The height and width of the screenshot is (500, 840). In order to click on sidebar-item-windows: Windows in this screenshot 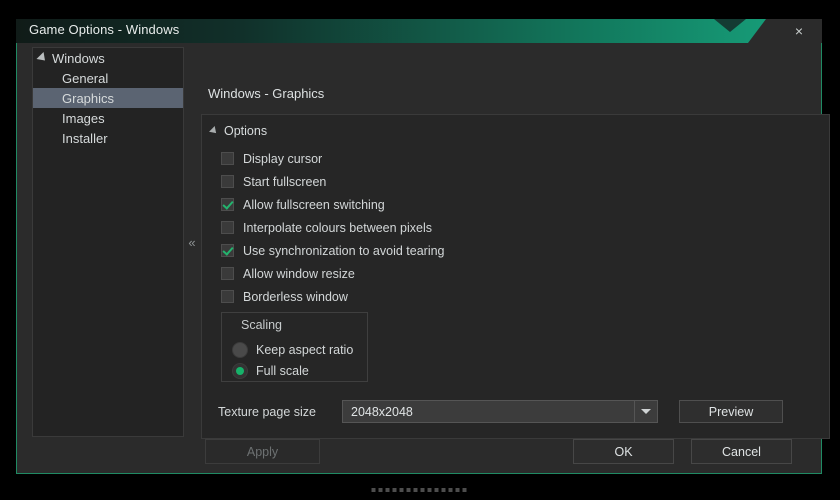, I will do `click(108, 58)`.